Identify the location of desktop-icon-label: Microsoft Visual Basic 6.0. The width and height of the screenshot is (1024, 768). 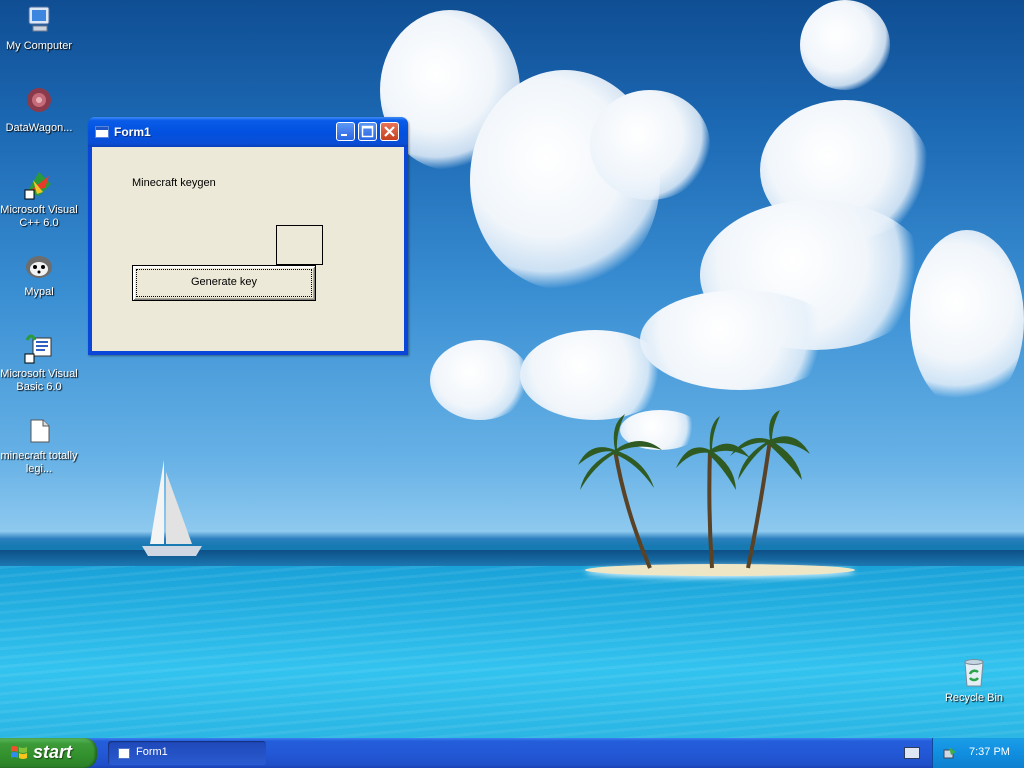
(39, 380).